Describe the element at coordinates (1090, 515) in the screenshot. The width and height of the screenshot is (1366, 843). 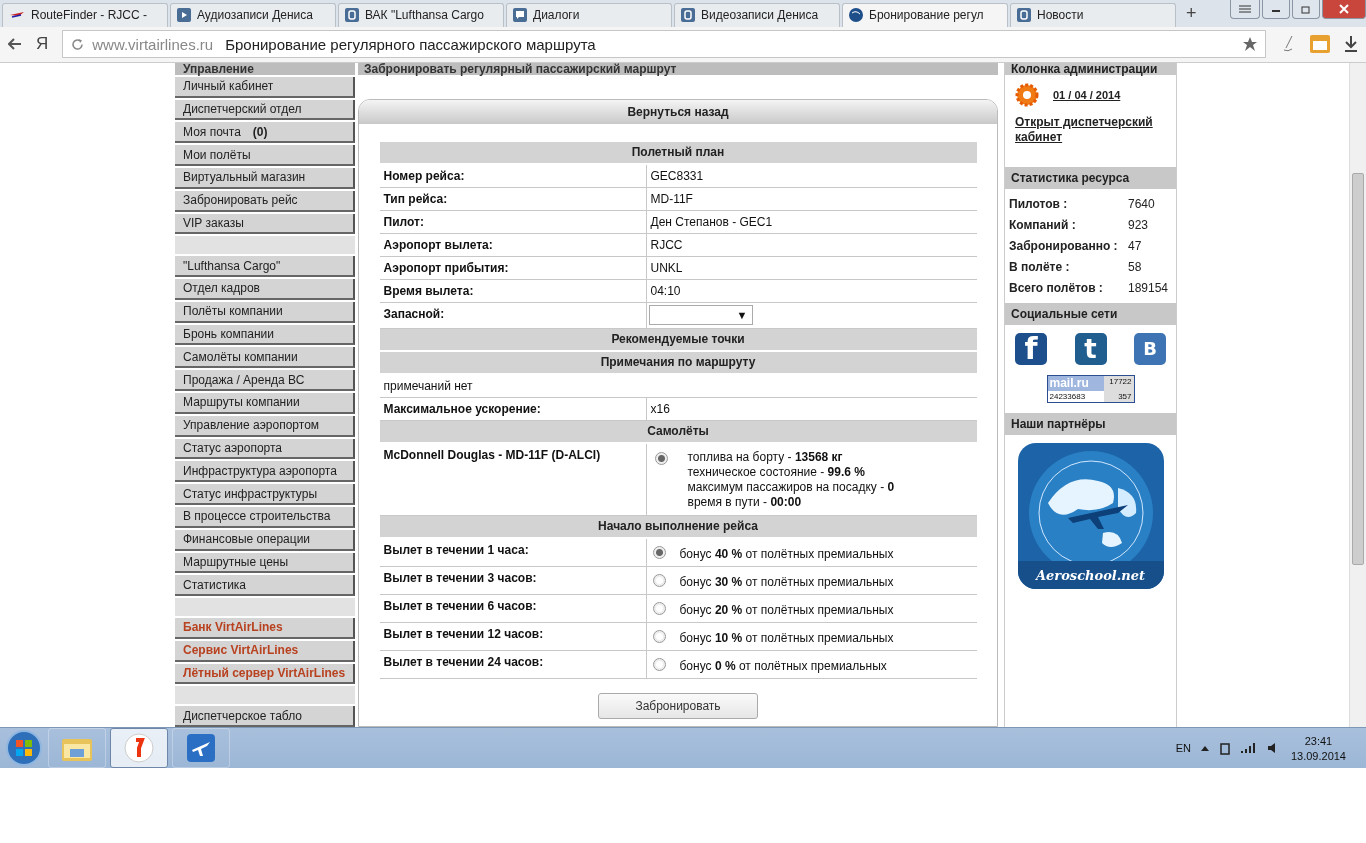
I see `partner-banner: Aeroschool.net` at that location.